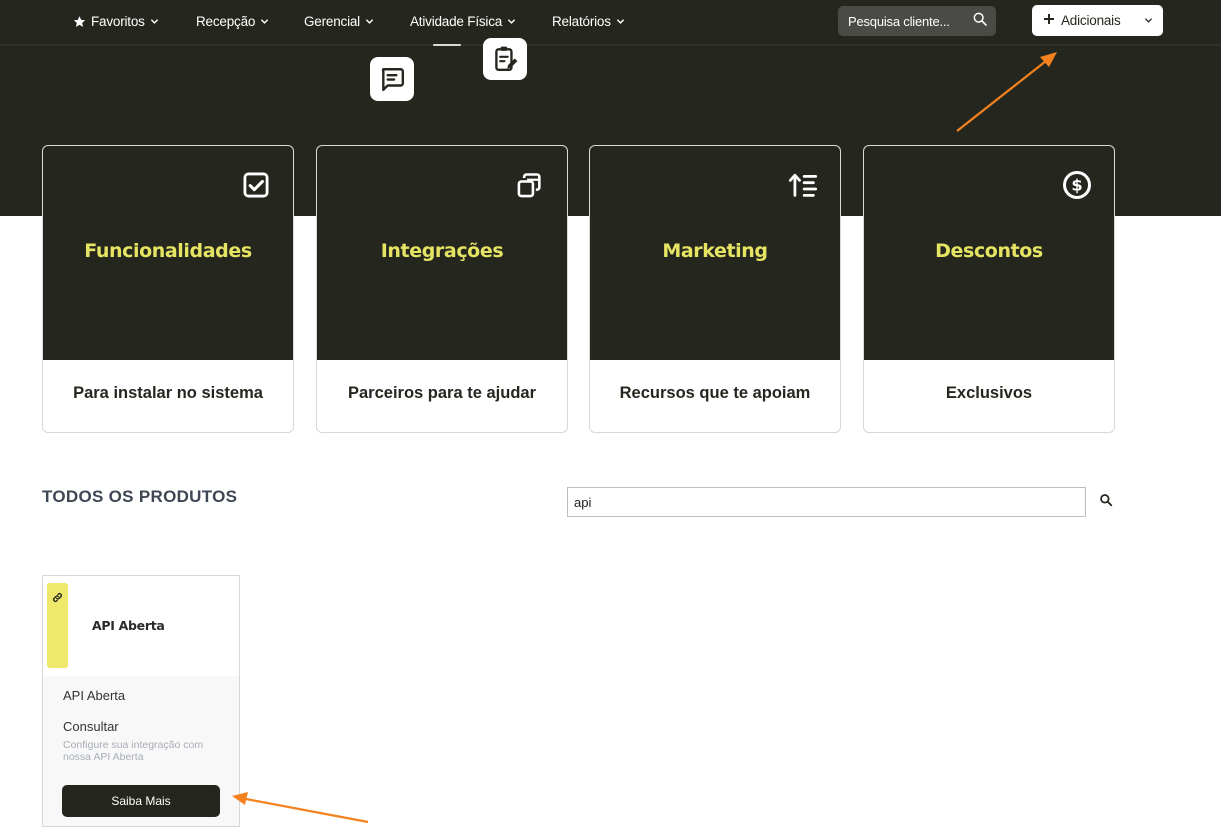 Image resolution: width=1221 pixels, height=839 pixels. Describe the element at coordinates (141, 801) in the screenshot. I see `saiba-mais-button: Saiba Mais` at that location.